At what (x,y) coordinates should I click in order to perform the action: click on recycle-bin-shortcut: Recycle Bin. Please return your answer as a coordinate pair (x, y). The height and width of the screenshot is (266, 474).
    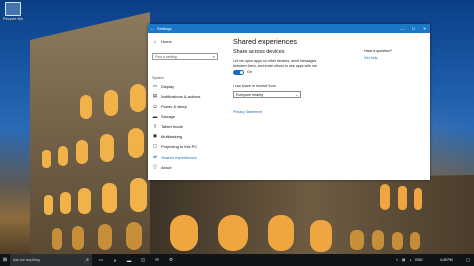
    Looking at the image, I should click on (13, 11).